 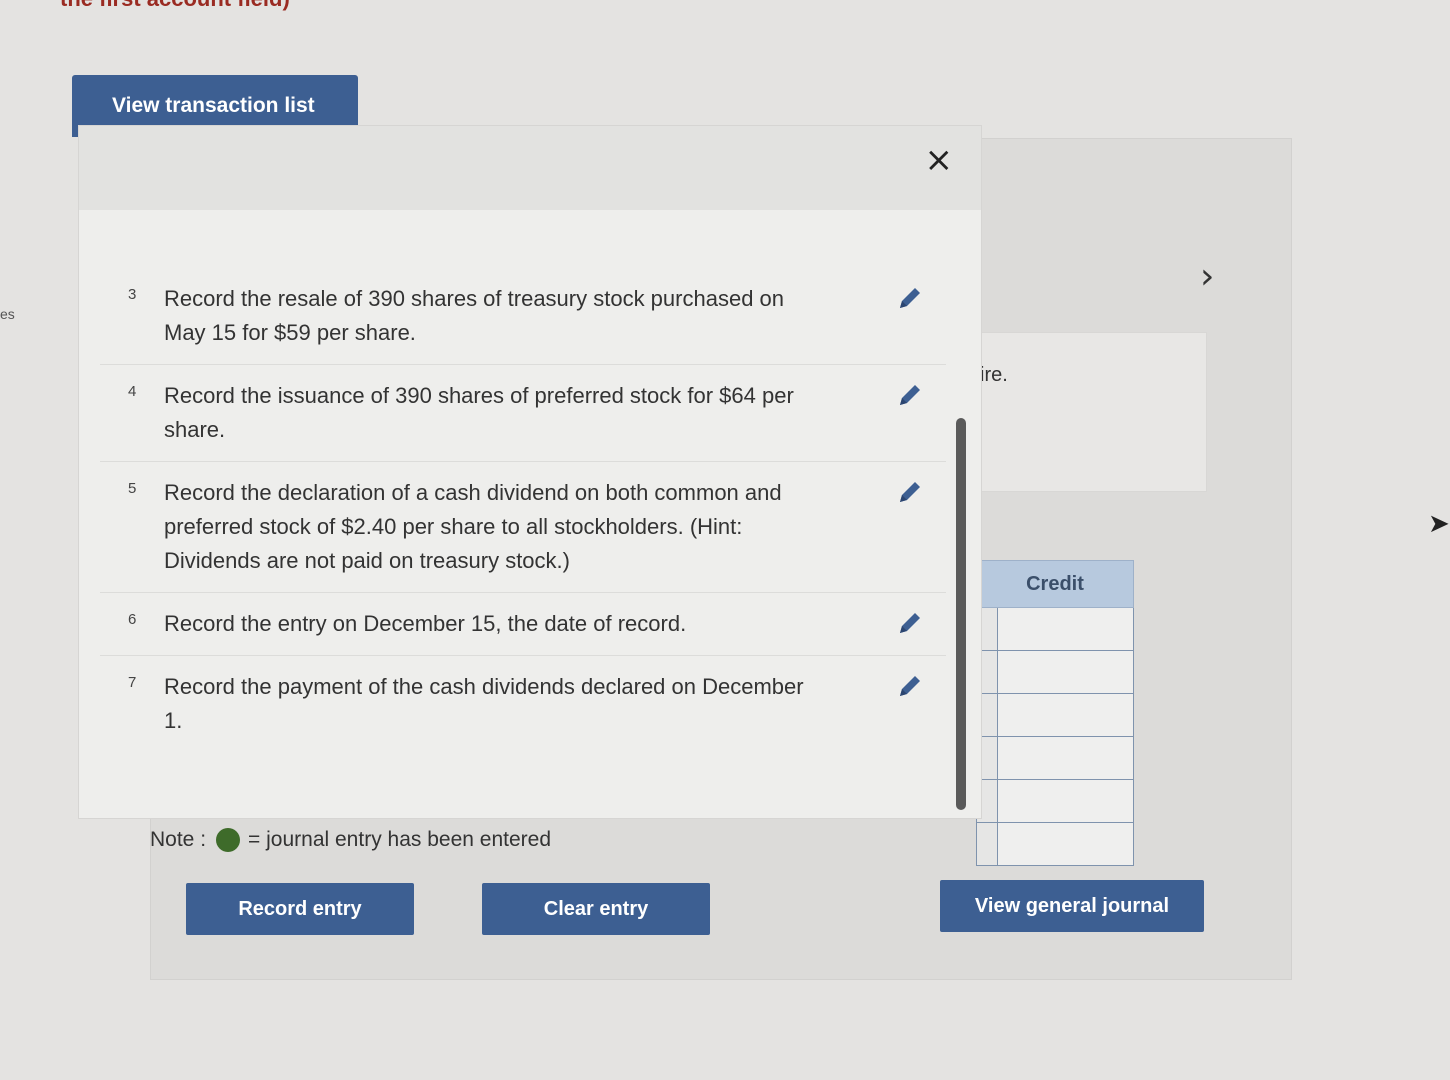 What do you see at coordinates (1072, 906) in the screenshot?
I see `view-general-journal-button: View general journal` at bounding box center [1072, 906].